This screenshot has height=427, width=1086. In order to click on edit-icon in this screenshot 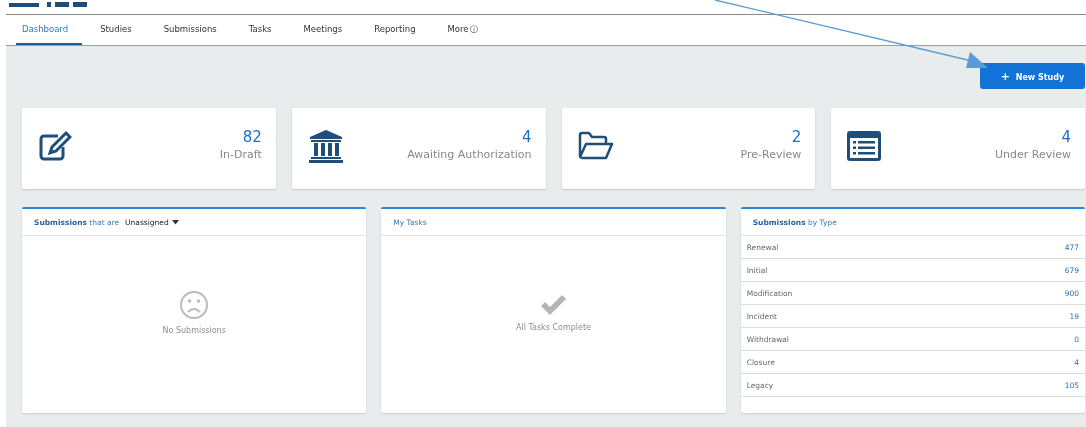, I will do `click(55, 145)`.